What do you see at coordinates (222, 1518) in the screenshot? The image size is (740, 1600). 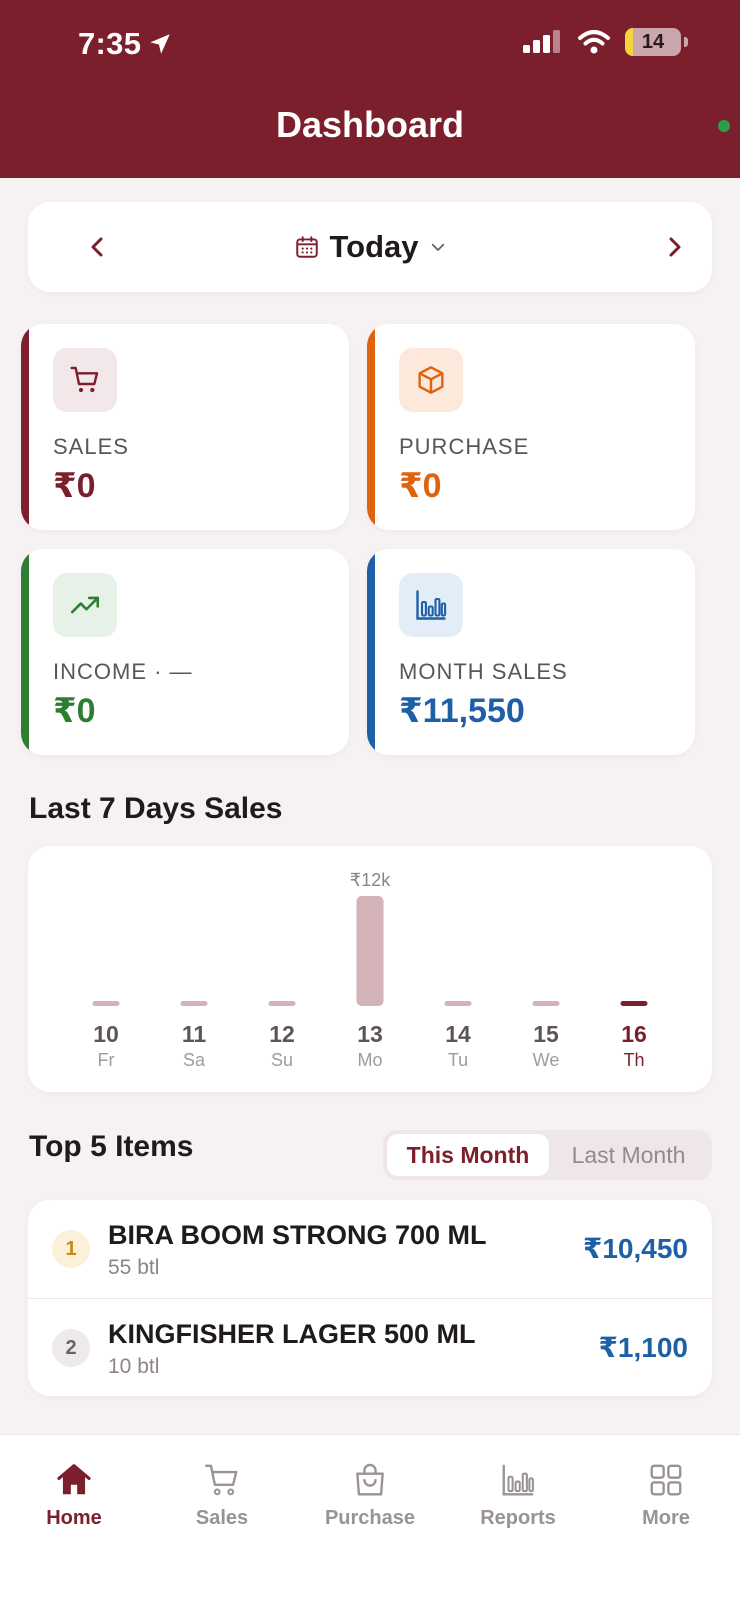 I see `nav-sales-label: Sales` at bounding box center [222, 1518].